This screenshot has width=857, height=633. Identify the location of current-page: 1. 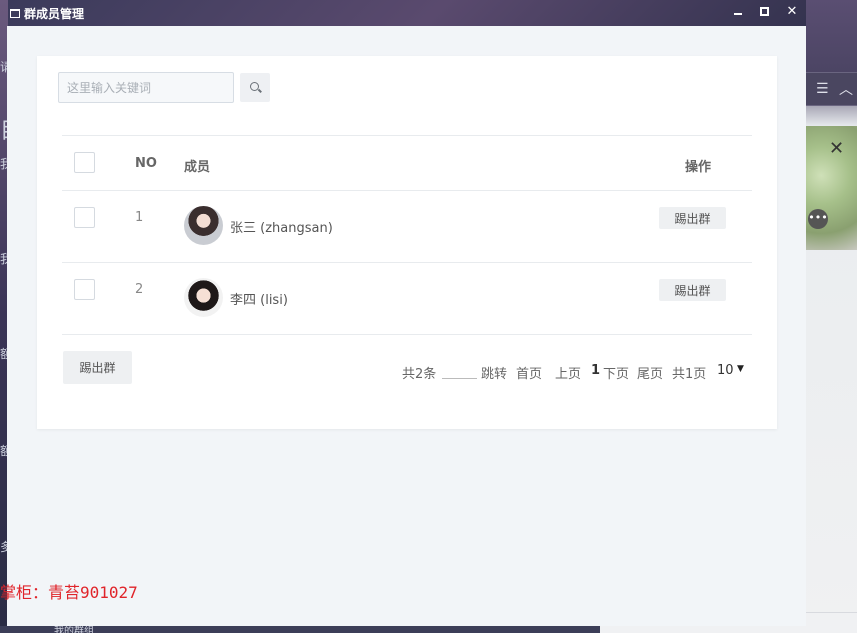
(596, 370).